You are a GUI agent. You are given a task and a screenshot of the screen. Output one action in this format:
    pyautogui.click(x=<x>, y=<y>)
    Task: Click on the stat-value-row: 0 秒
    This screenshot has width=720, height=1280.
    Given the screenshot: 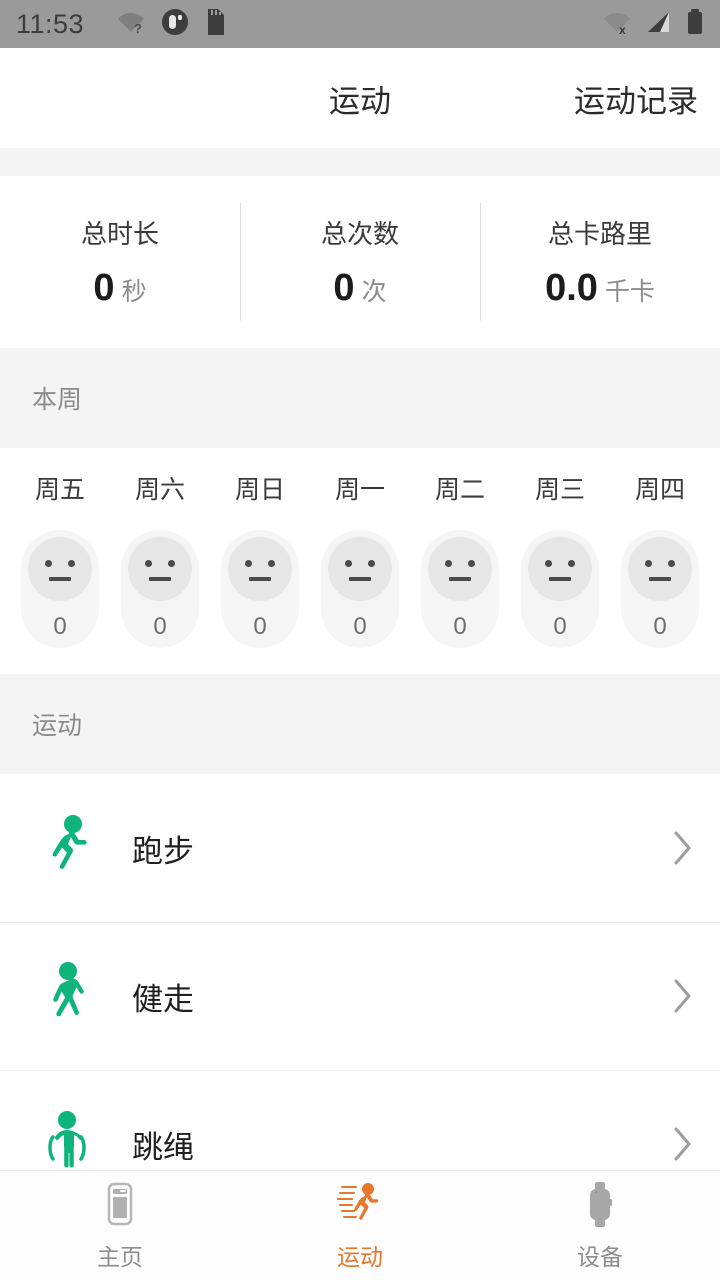 What is the action you would take?
    pyautogui.click(x=119, y=288)
    